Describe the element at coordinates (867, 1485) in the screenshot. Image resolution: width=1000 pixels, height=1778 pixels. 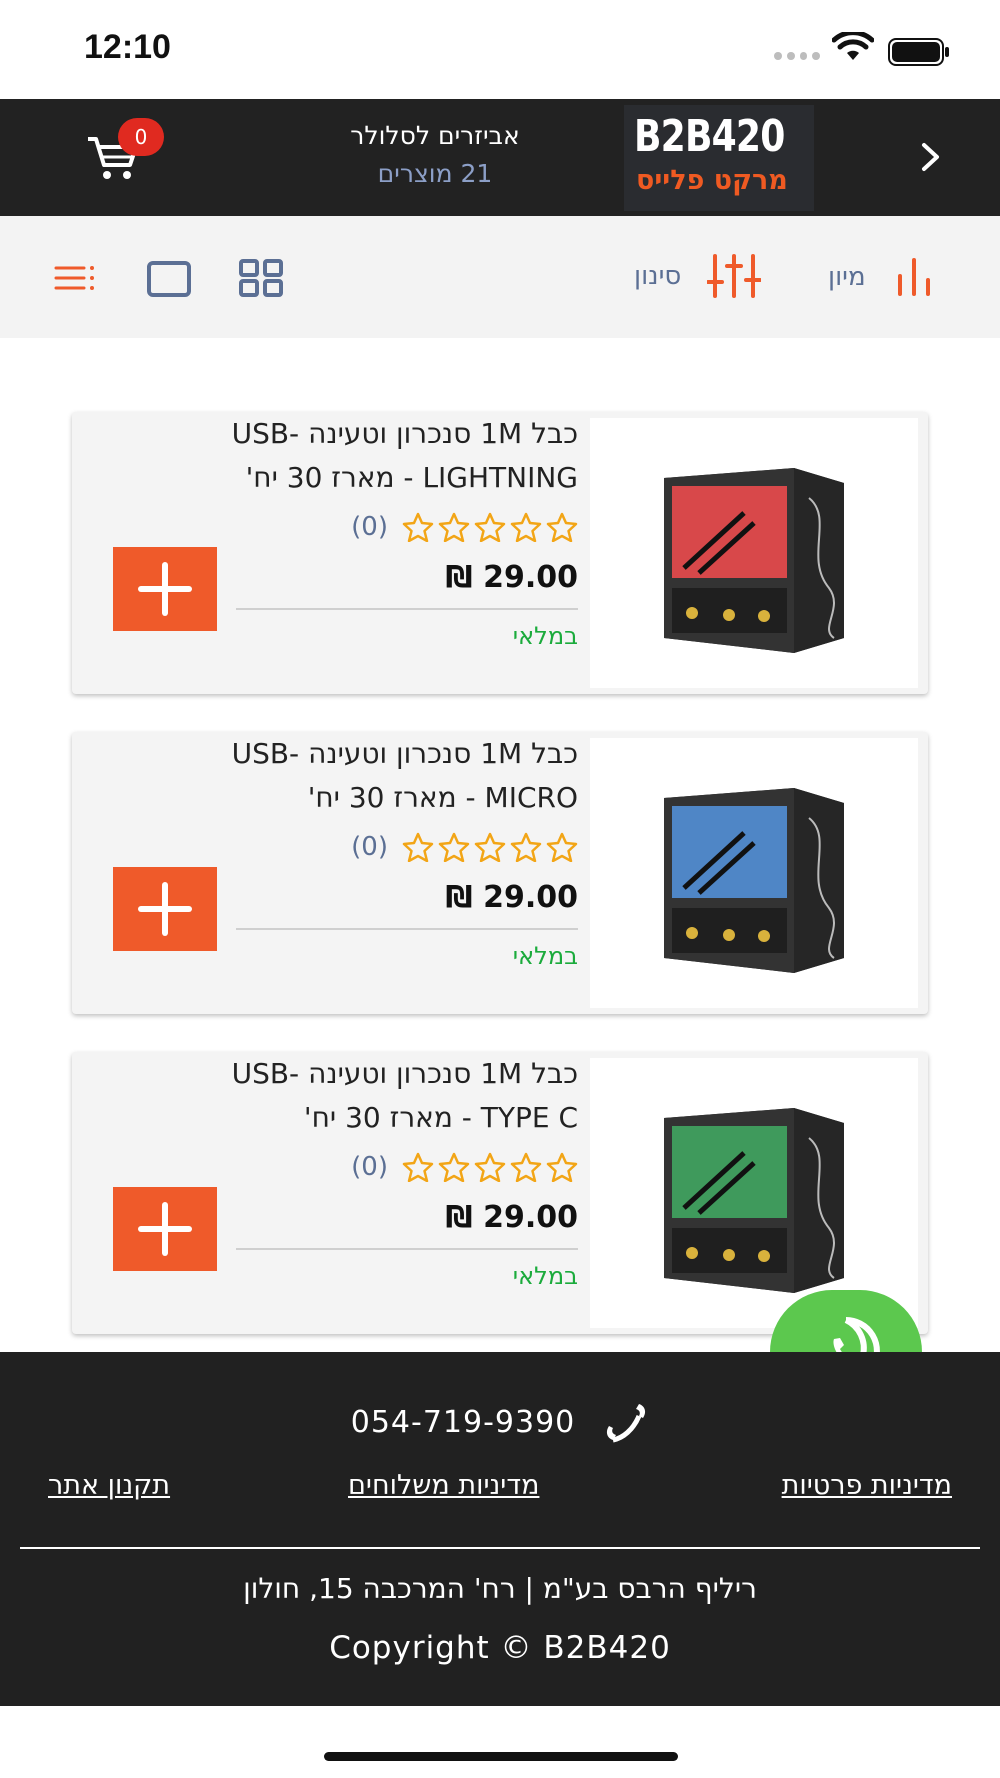
I see `privacy-policy-link: מדיניות פרטיות` at that location.